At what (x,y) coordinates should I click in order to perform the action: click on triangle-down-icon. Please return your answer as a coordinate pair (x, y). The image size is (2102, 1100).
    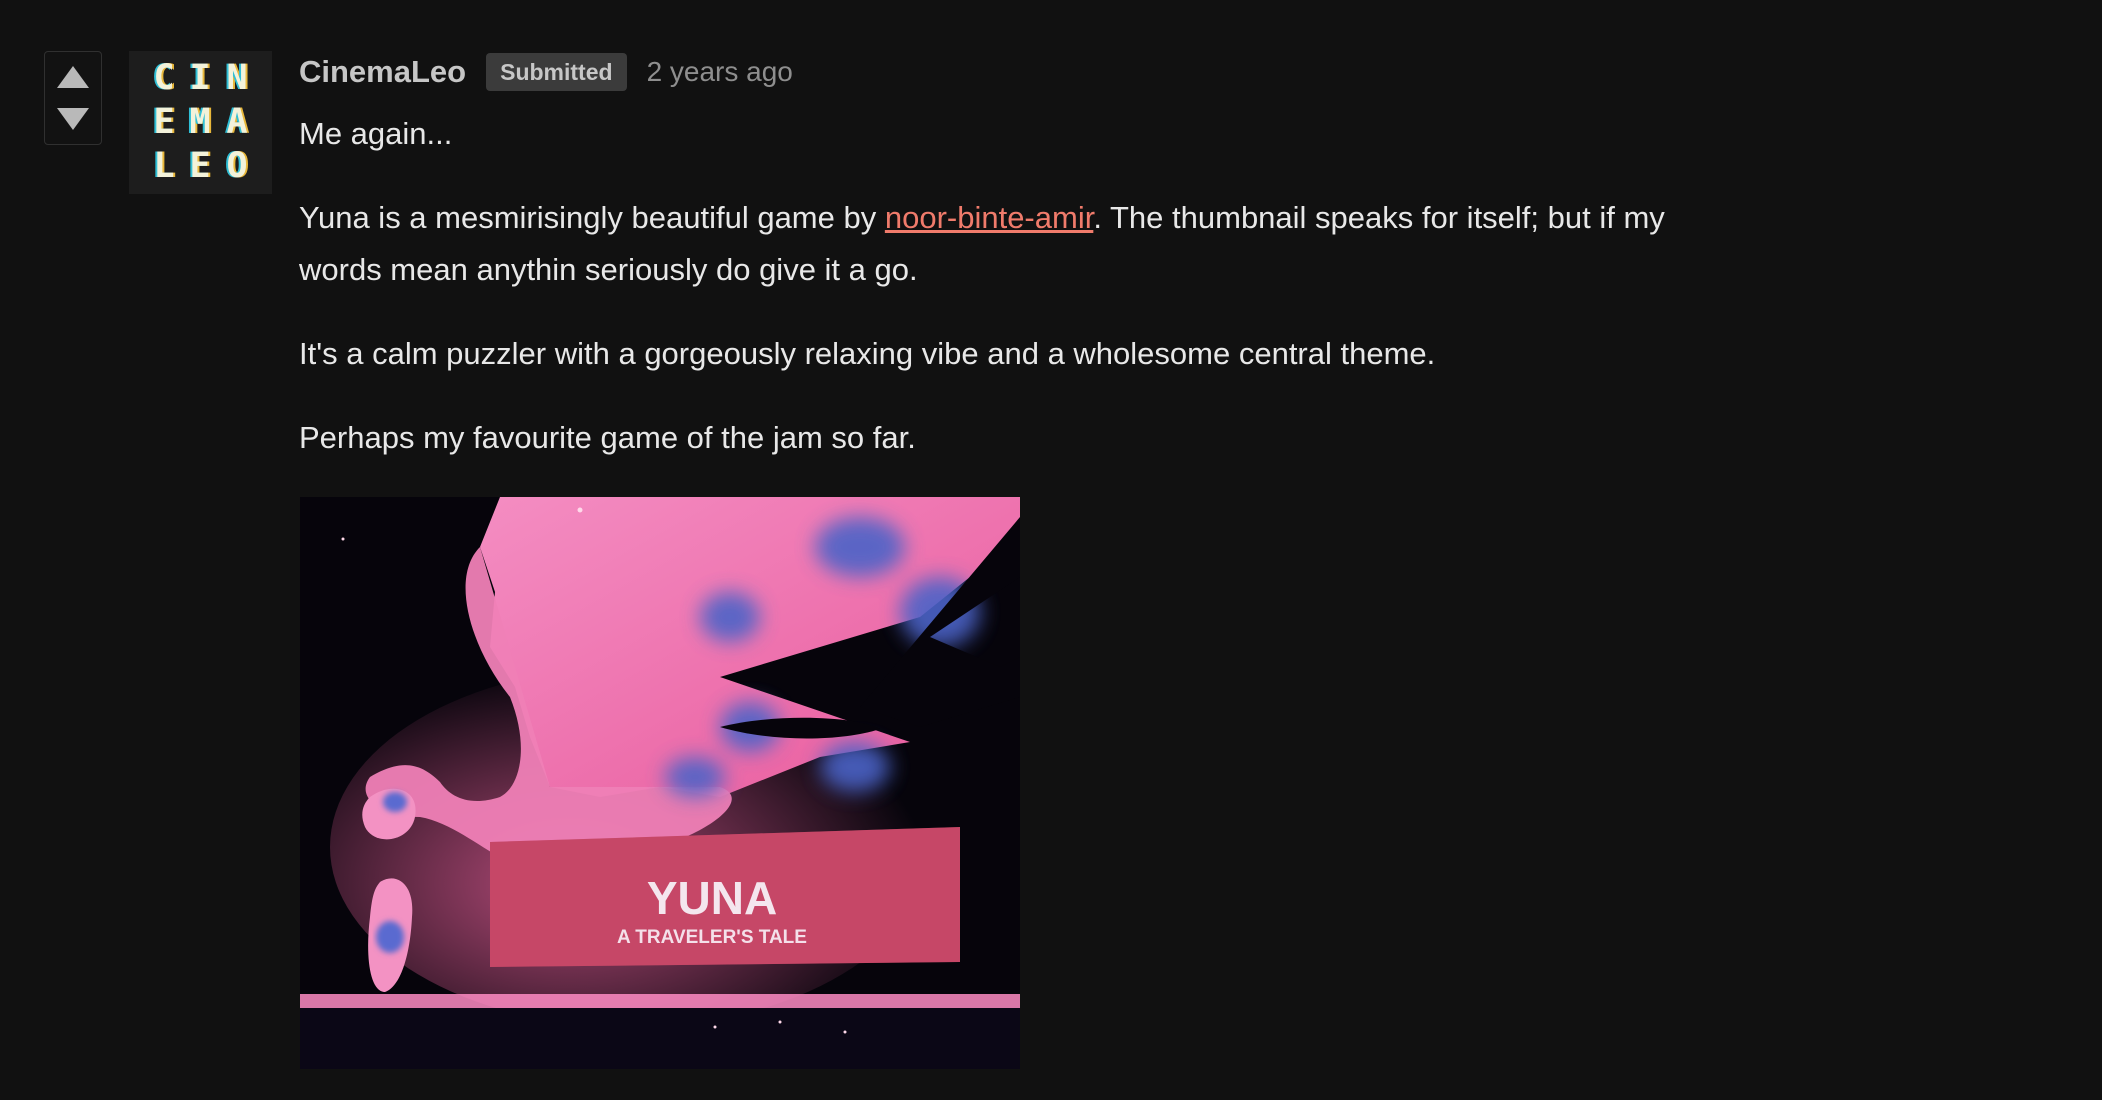
    Looking at the image, I should click on (73, 119).